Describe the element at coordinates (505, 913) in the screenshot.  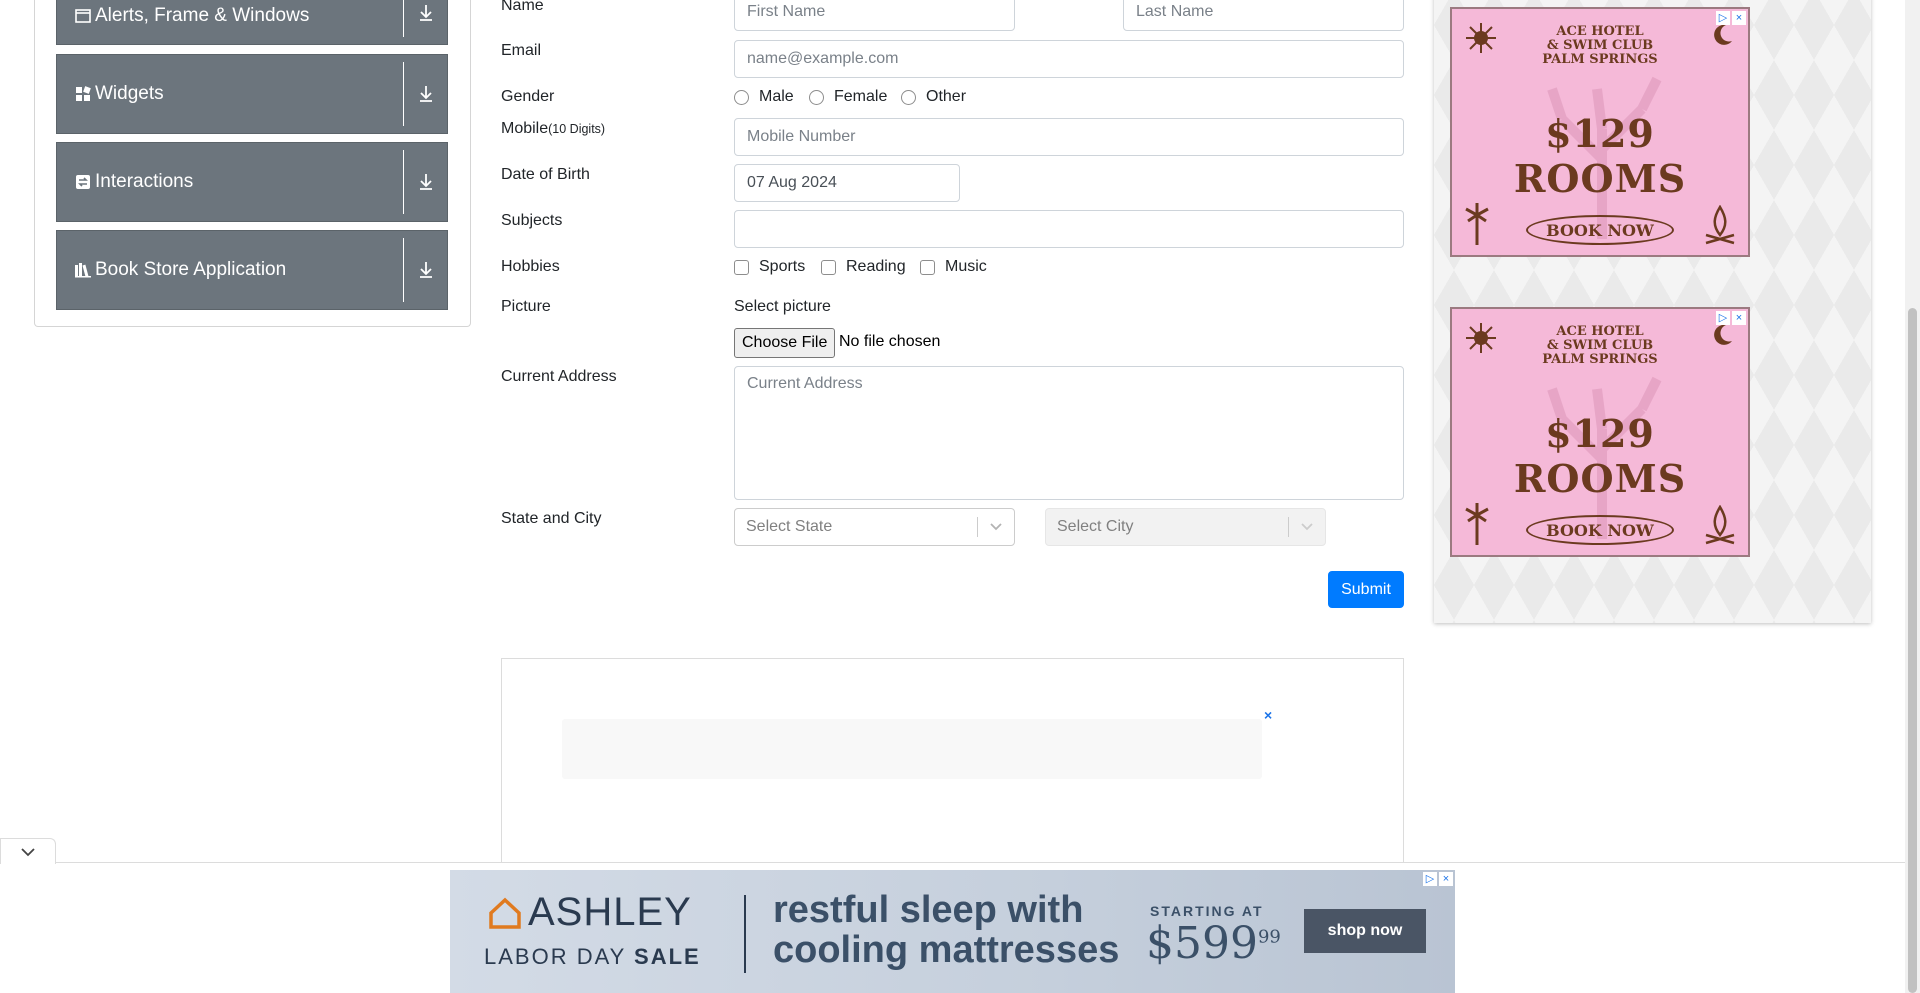
I see `house-icon` at that location.